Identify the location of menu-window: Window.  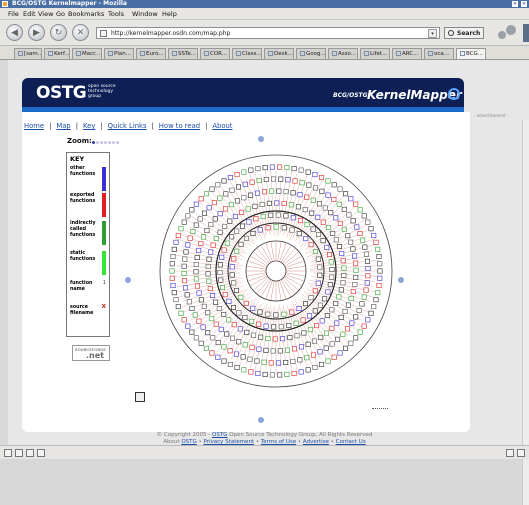
(145, 14).